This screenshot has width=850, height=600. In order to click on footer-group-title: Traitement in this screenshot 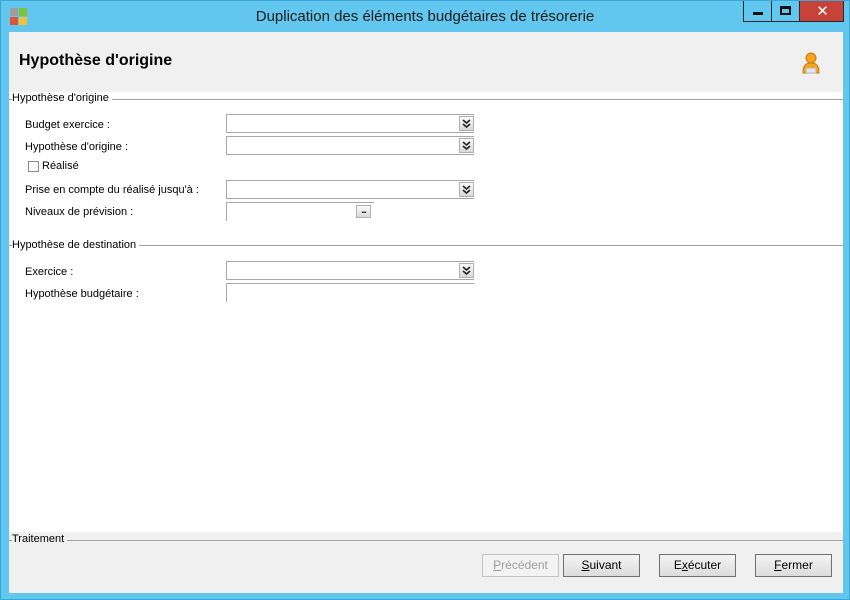, I will do `click(40, 539)`.